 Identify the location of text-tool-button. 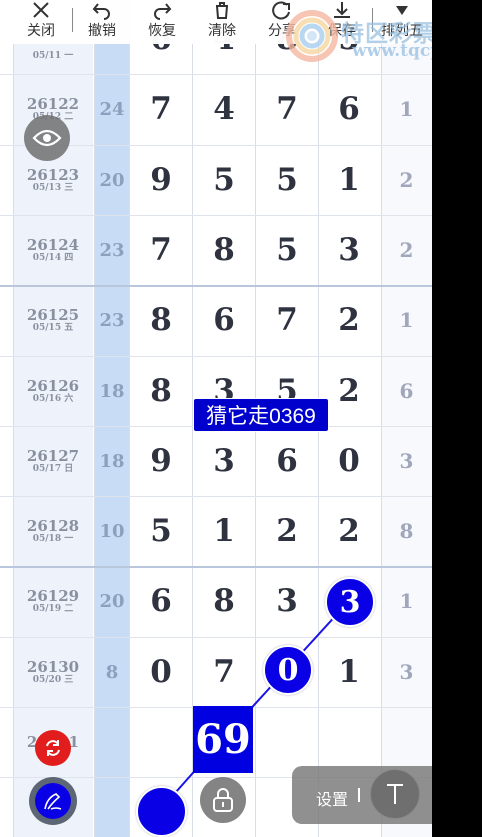
(395, 794).